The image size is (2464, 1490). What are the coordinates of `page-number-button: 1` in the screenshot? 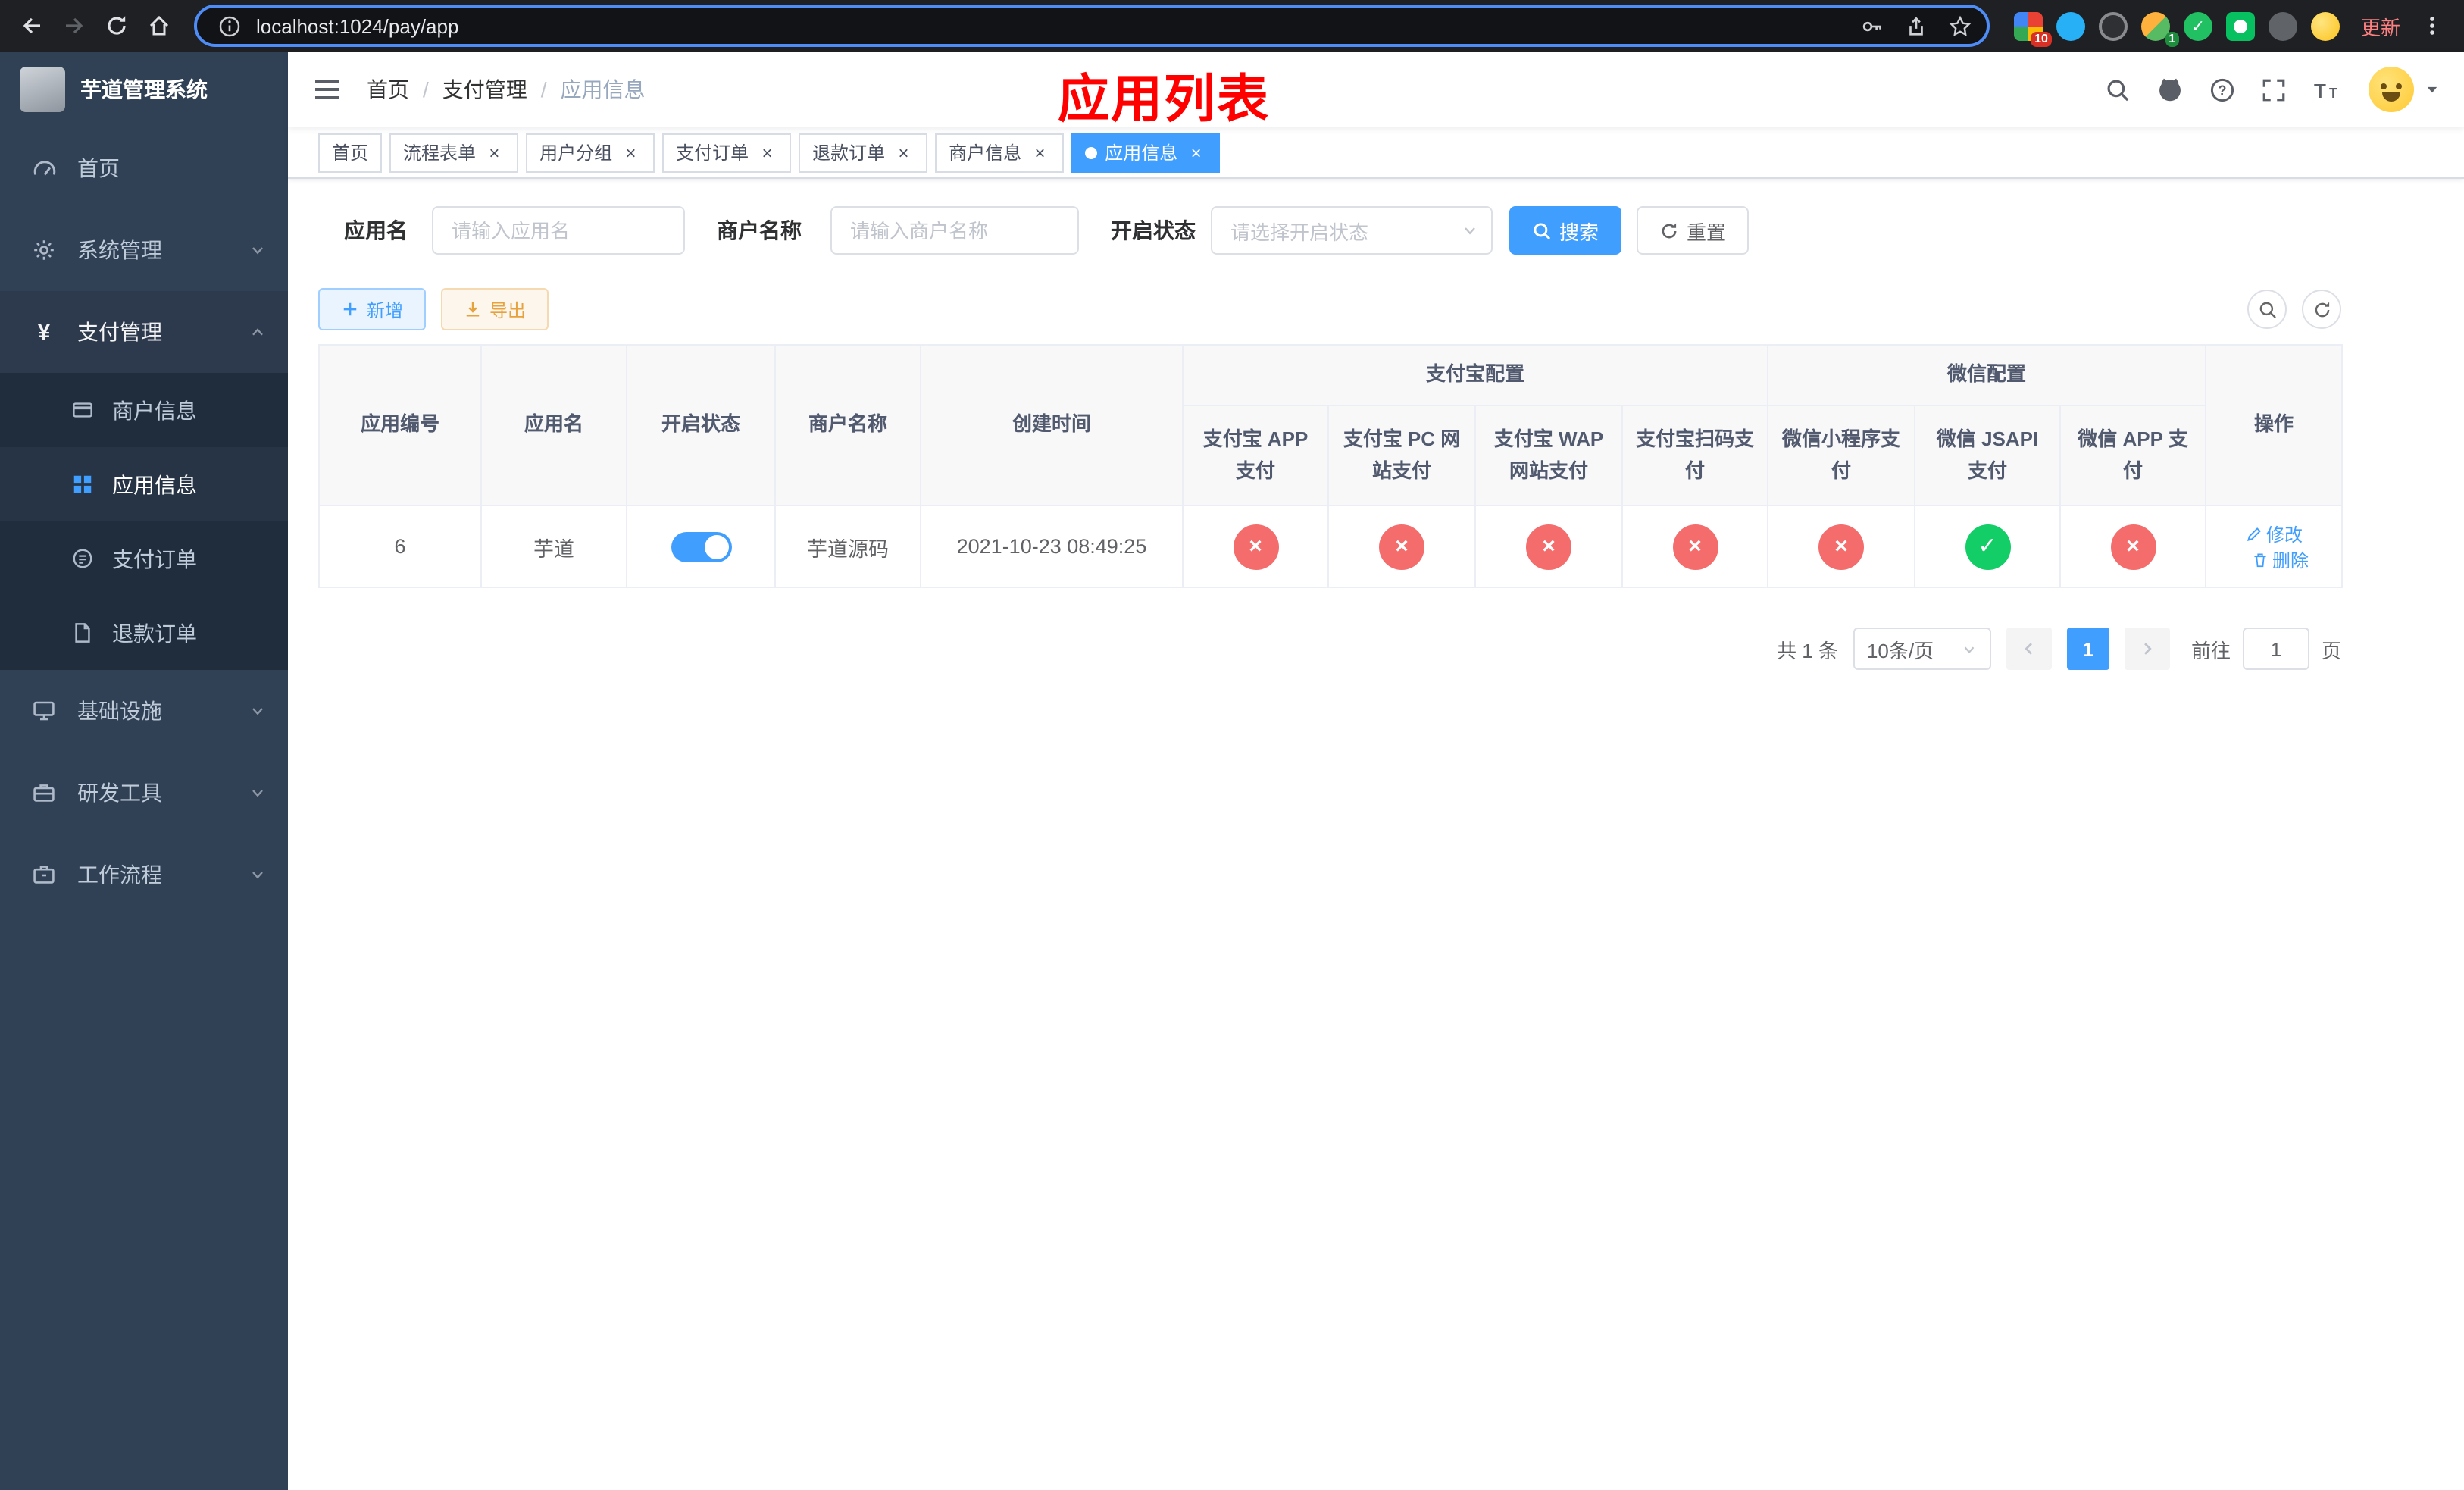 It's located at (2087, 649).